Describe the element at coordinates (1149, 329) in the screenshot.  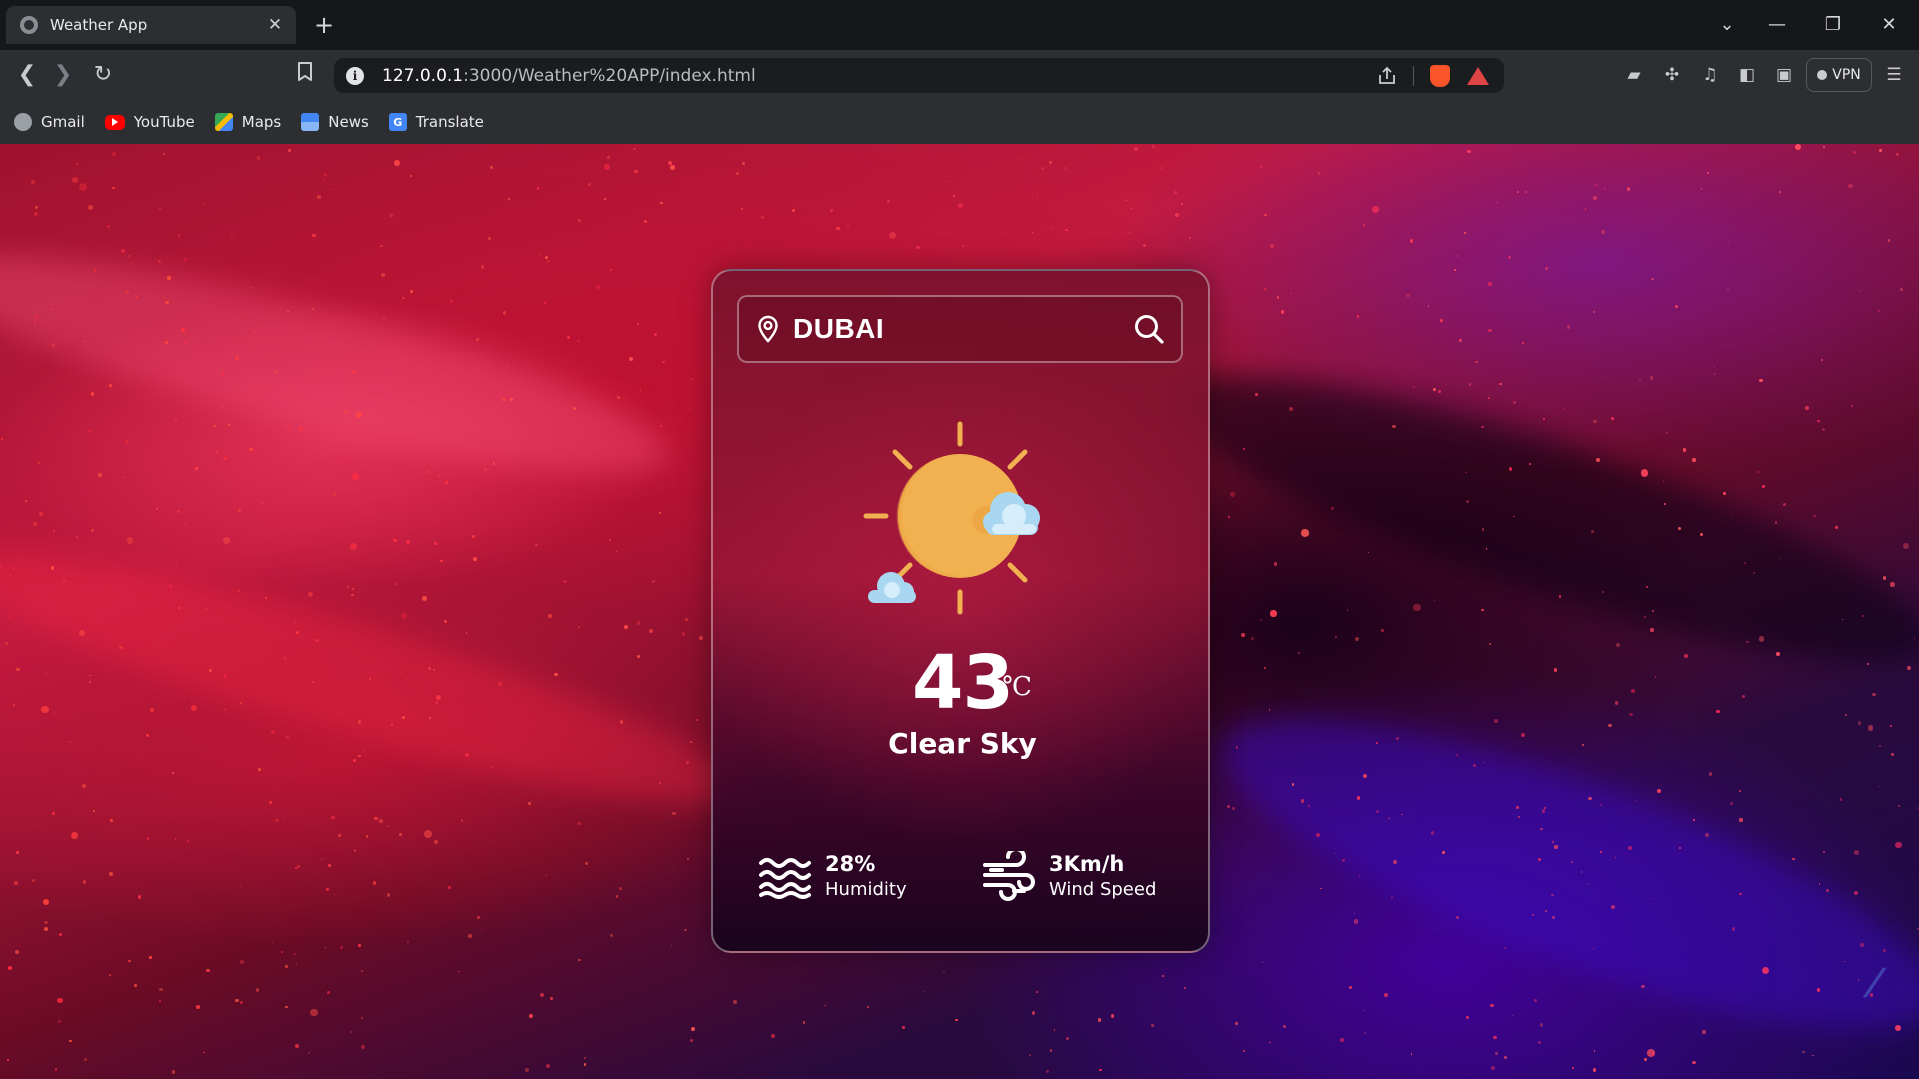
I see `search-button` at that location.